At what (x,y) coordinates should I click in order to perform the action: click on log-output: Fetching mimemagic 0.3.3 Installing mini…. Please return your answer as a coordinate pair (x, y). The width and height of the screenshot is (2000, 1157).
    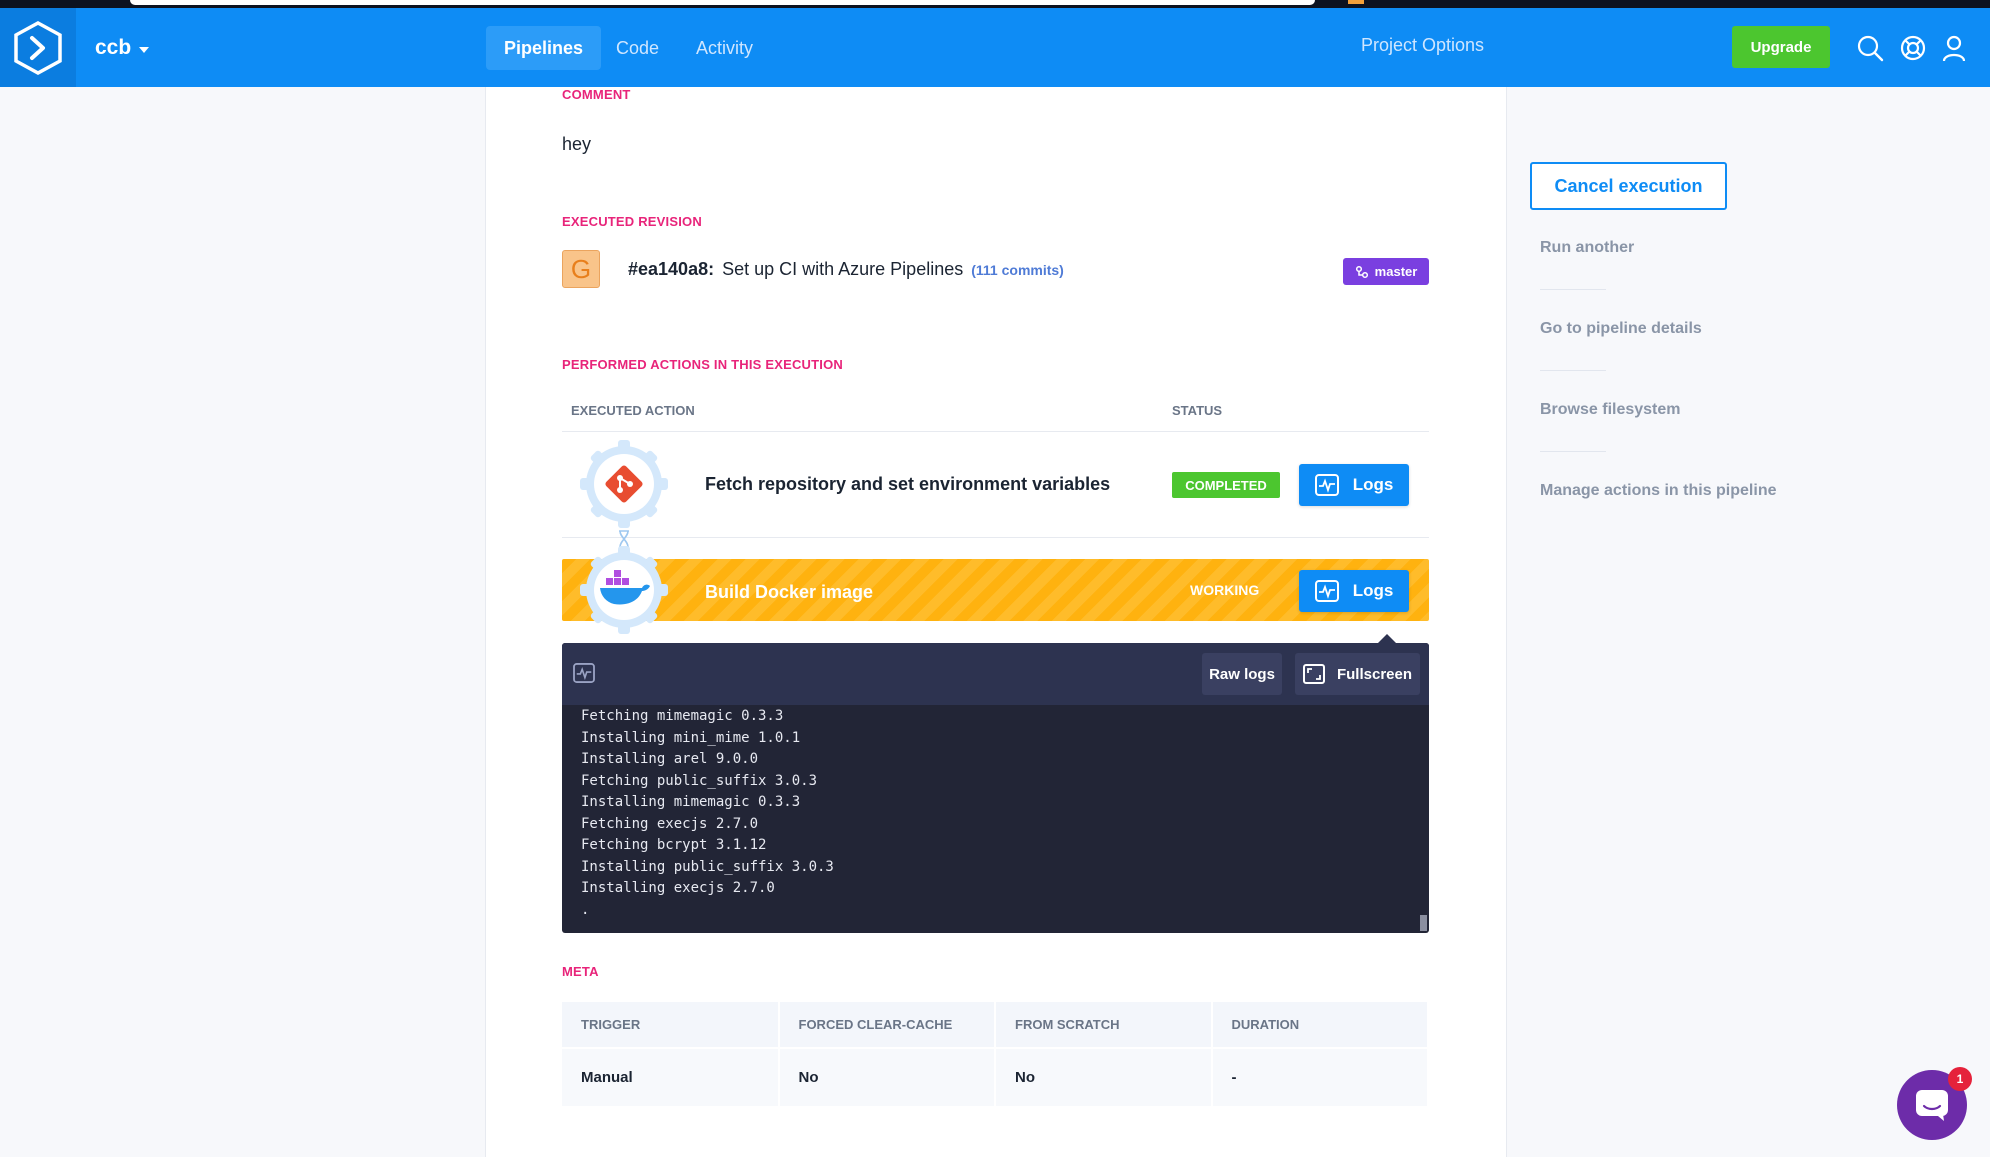
    Looking at the image, I should click on (707, 813).